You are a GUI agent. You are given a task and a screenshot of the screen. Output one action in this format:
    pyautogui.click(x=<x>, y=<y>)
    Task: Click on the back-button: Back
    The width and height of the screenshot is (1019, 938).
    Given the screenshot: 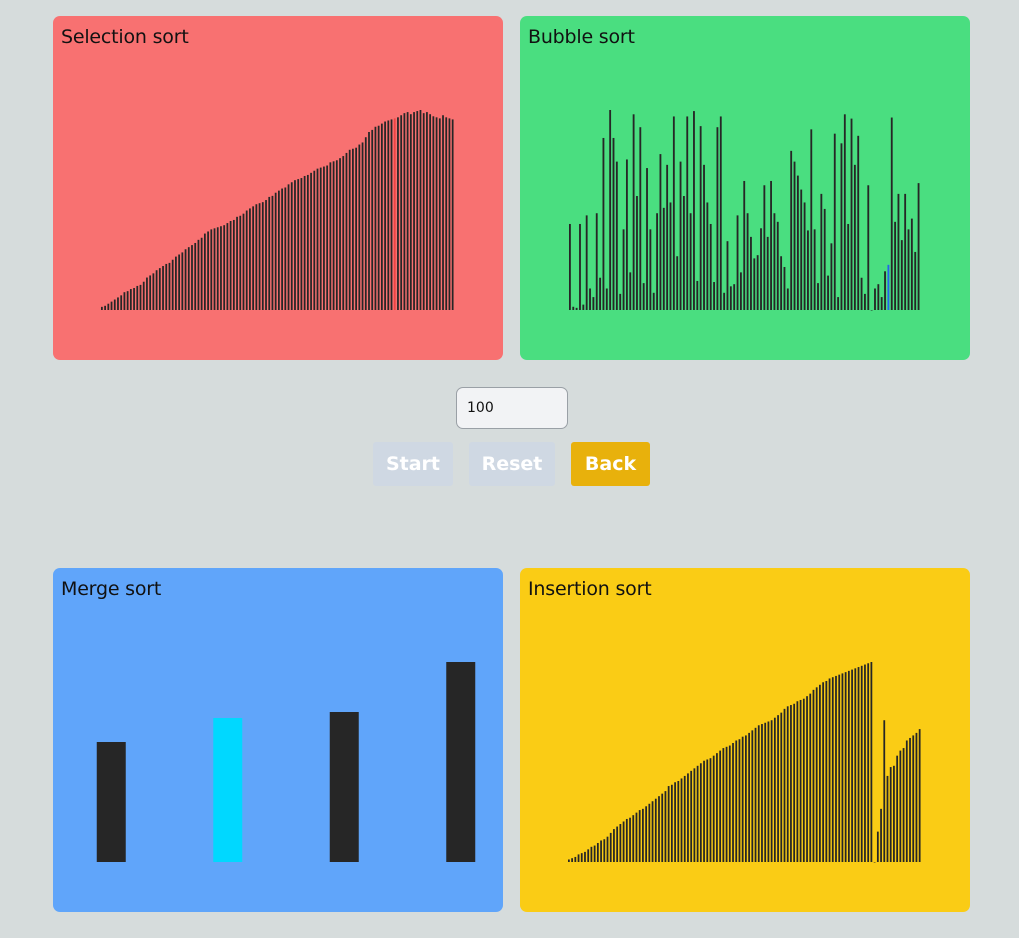 What is the action you would take?
    pyautogui.click(x=610, y=464)
    